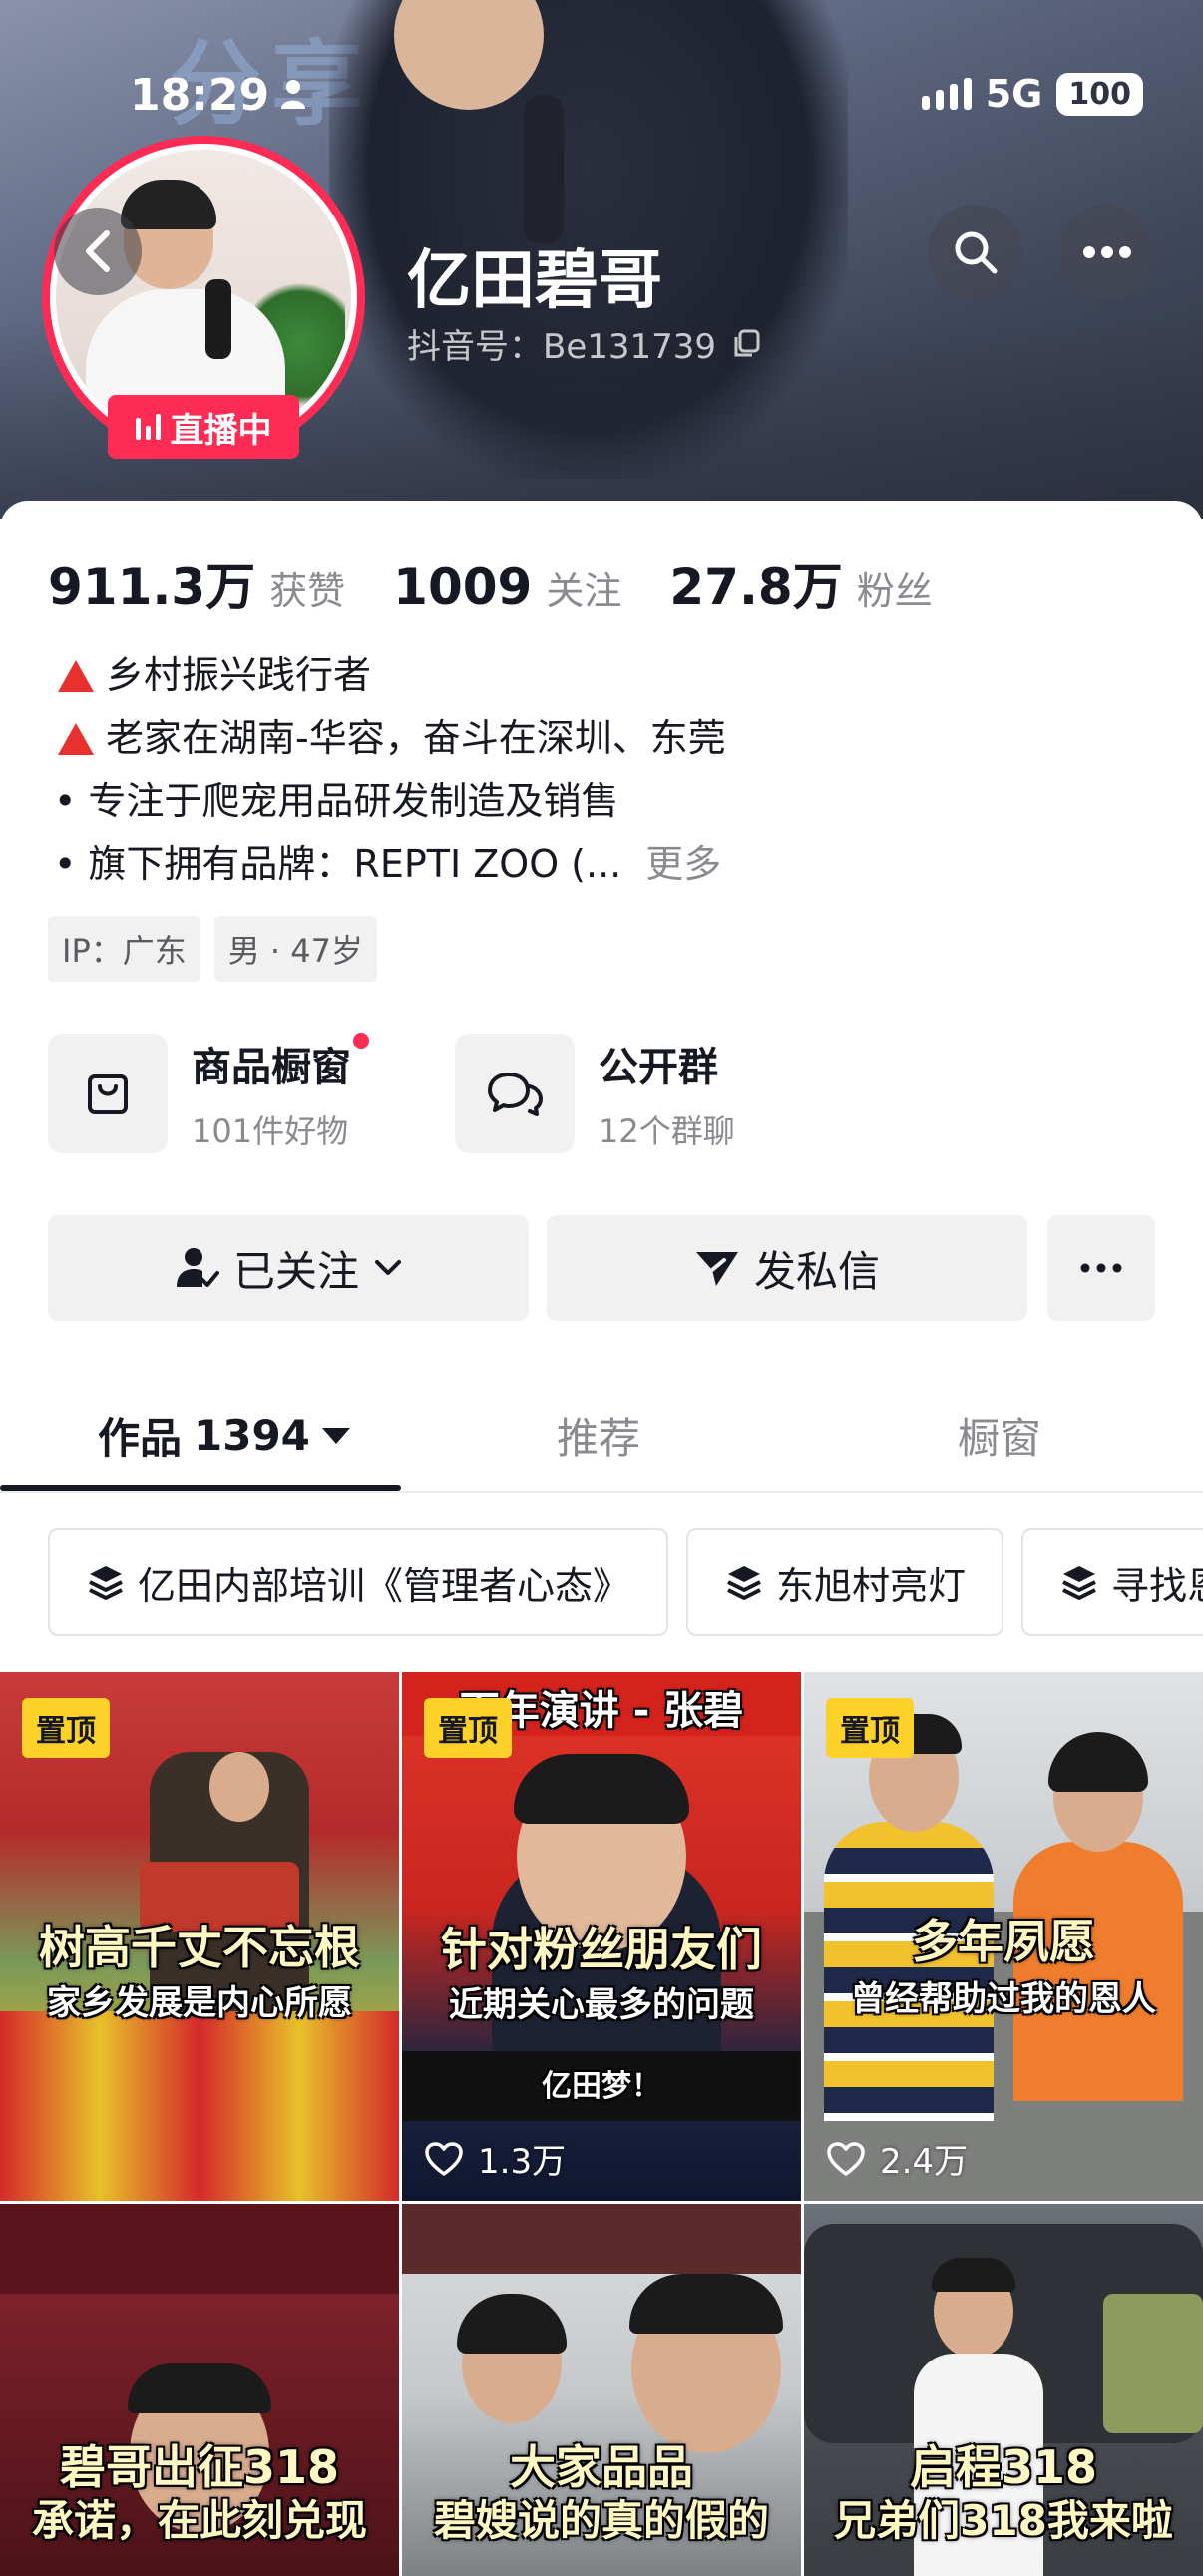  What do you see at coordinates (1003, 1999) in the screenshot?
I see `video-subcaption: 曾经帮助过我的恩人` at bounding box center [1003, 1999].